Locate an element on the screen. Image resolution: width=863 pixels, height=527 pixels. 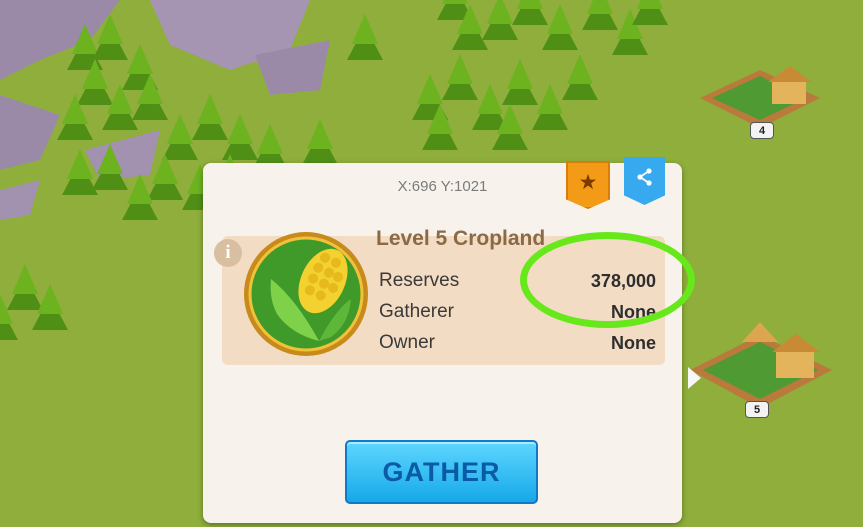
tile-title: Level 5 Cropland is located at coordinates (461, 238).